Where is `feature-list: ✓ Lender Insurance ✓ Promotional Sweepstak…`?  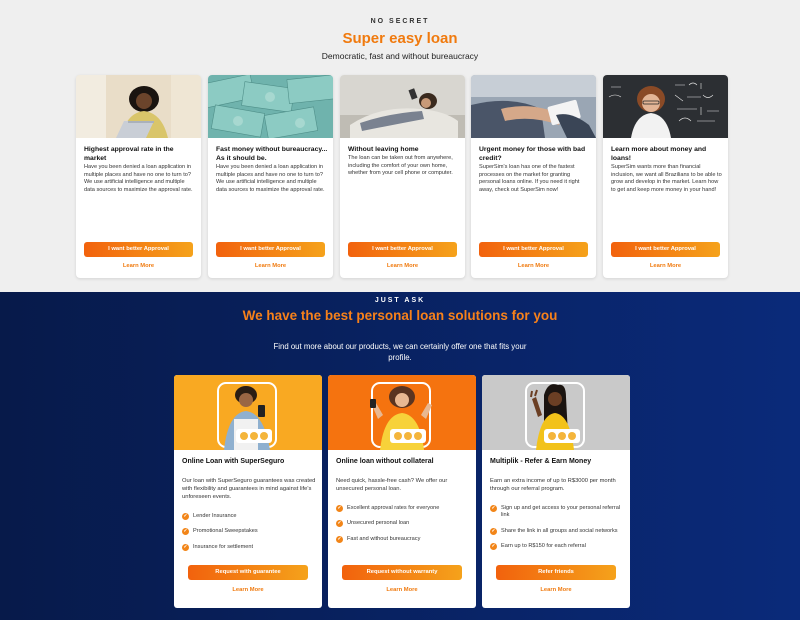 feature-list: ✓ Lender Insurance ✓ Promotional Sweepstak… is located at coordinates (249, 536).